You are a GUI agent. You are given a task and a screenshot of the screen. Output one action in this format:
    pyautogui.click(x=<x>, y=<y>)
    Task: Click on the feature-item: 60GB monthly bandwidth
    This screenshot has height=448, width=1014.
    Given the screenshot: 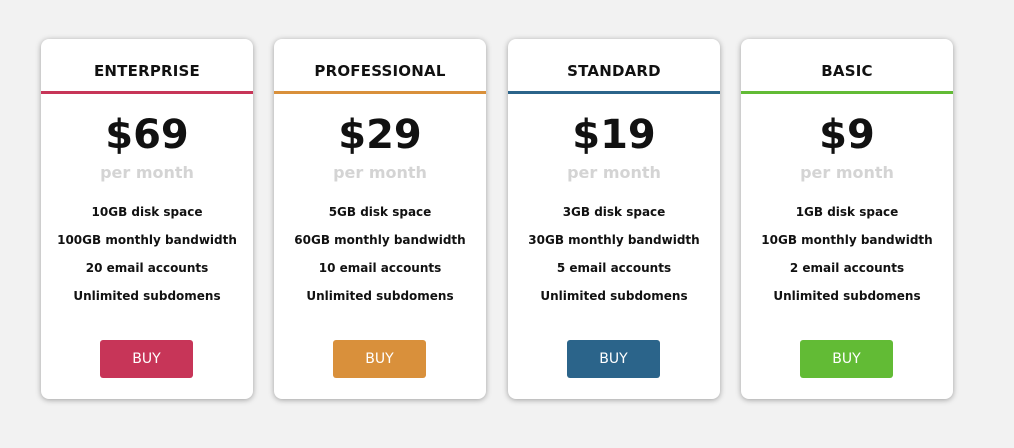 What is the action you would take?
    pyautogui.click(x=380, y=240)
    